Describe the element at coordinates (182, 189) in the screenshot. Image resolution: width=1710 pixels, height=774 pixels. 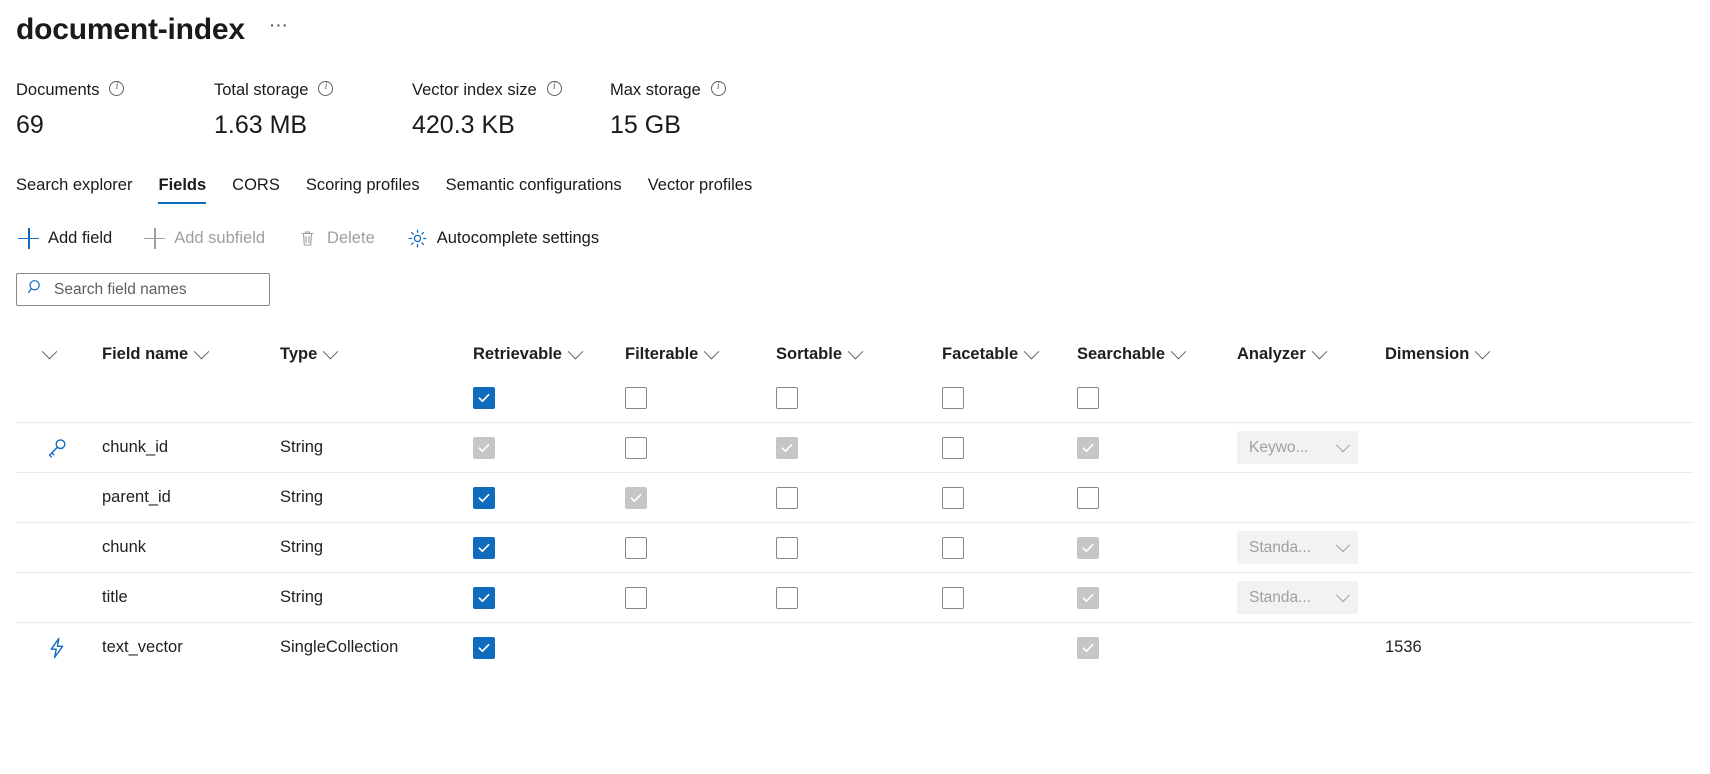
I see `tab-fields: Fields` at that location.